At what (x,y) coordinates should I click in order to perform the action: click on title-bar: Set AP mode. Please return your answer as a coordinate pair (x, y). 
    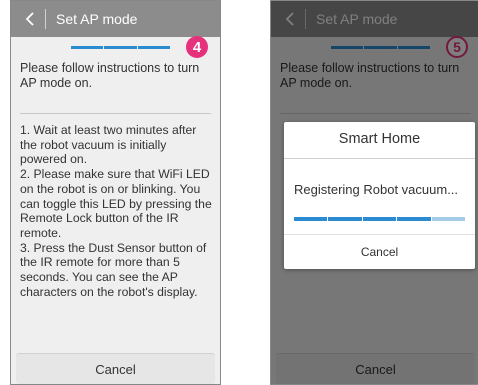
    Looking at the image, I should click on (115, 19).